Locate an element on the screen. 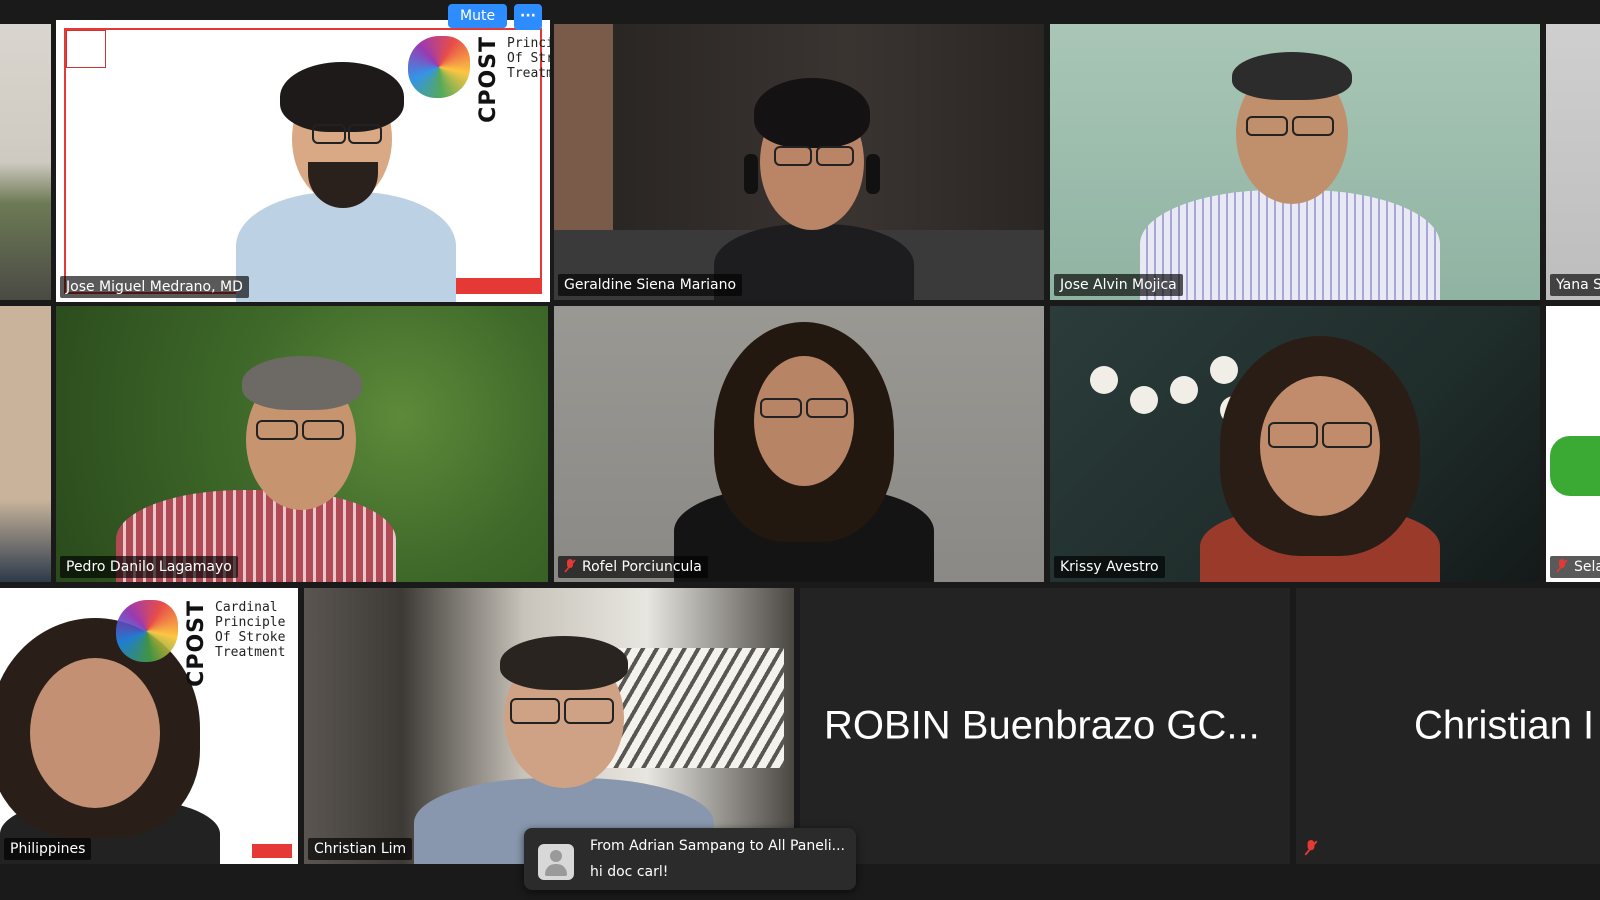 Image resolution: width=1600 pixels, height=900 pixels. video-tile-p6: Rofel Porciuncula is located at coordinates (799, 444).